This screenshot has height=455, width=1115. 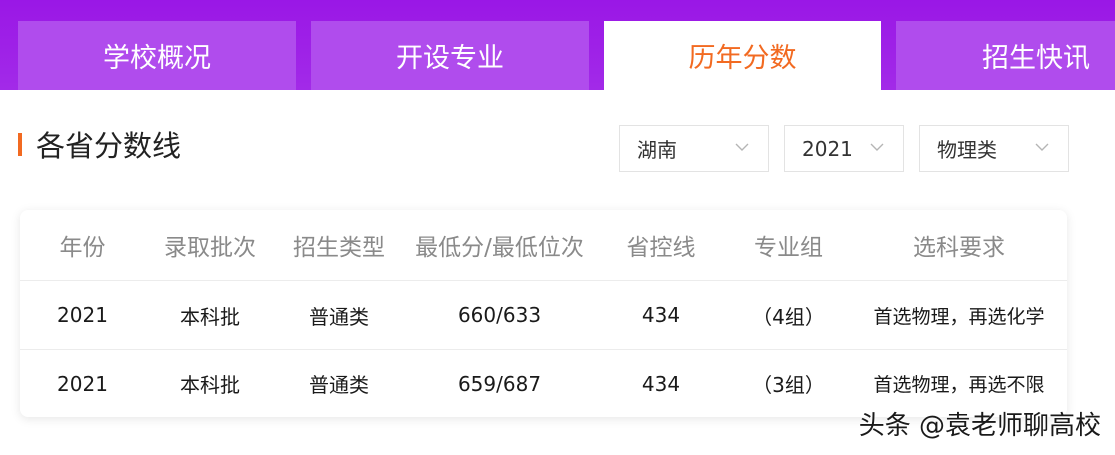 I want to click on cell-major-group: （3组）, so click(x=788, y=385).